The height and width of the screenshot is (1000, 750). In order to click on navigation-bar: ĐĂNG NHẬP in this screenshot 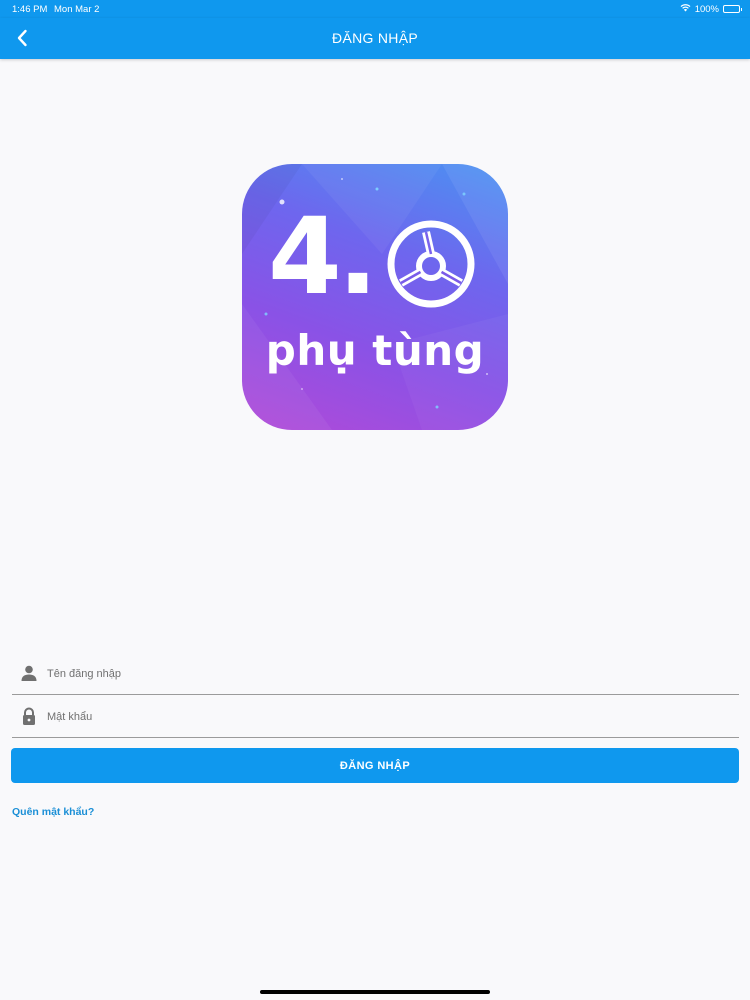, I will do `click(375, 38)`.